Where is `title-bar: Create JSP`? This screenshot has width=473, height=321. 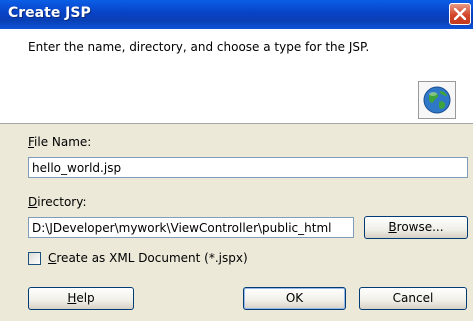 title-bar: Create JSP is located at coordinates (236, 14).